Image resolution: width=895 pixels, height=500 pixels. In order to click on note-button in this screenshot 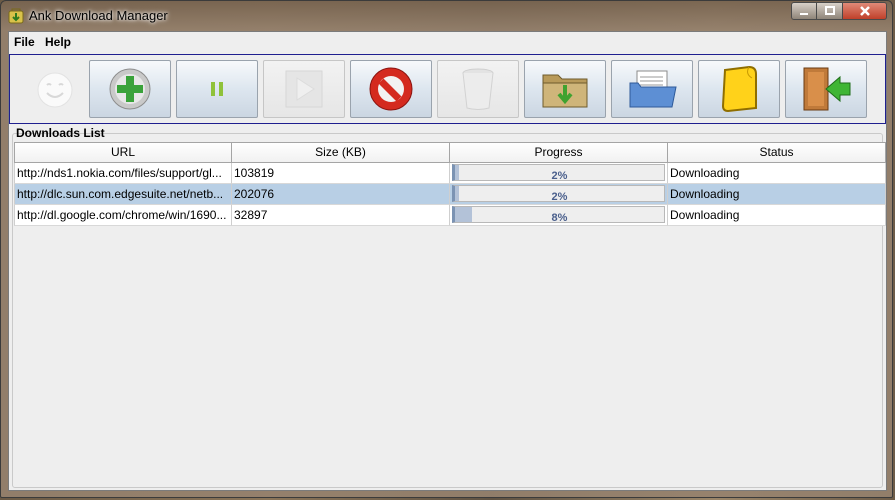, I will do `click(739, 89)`.